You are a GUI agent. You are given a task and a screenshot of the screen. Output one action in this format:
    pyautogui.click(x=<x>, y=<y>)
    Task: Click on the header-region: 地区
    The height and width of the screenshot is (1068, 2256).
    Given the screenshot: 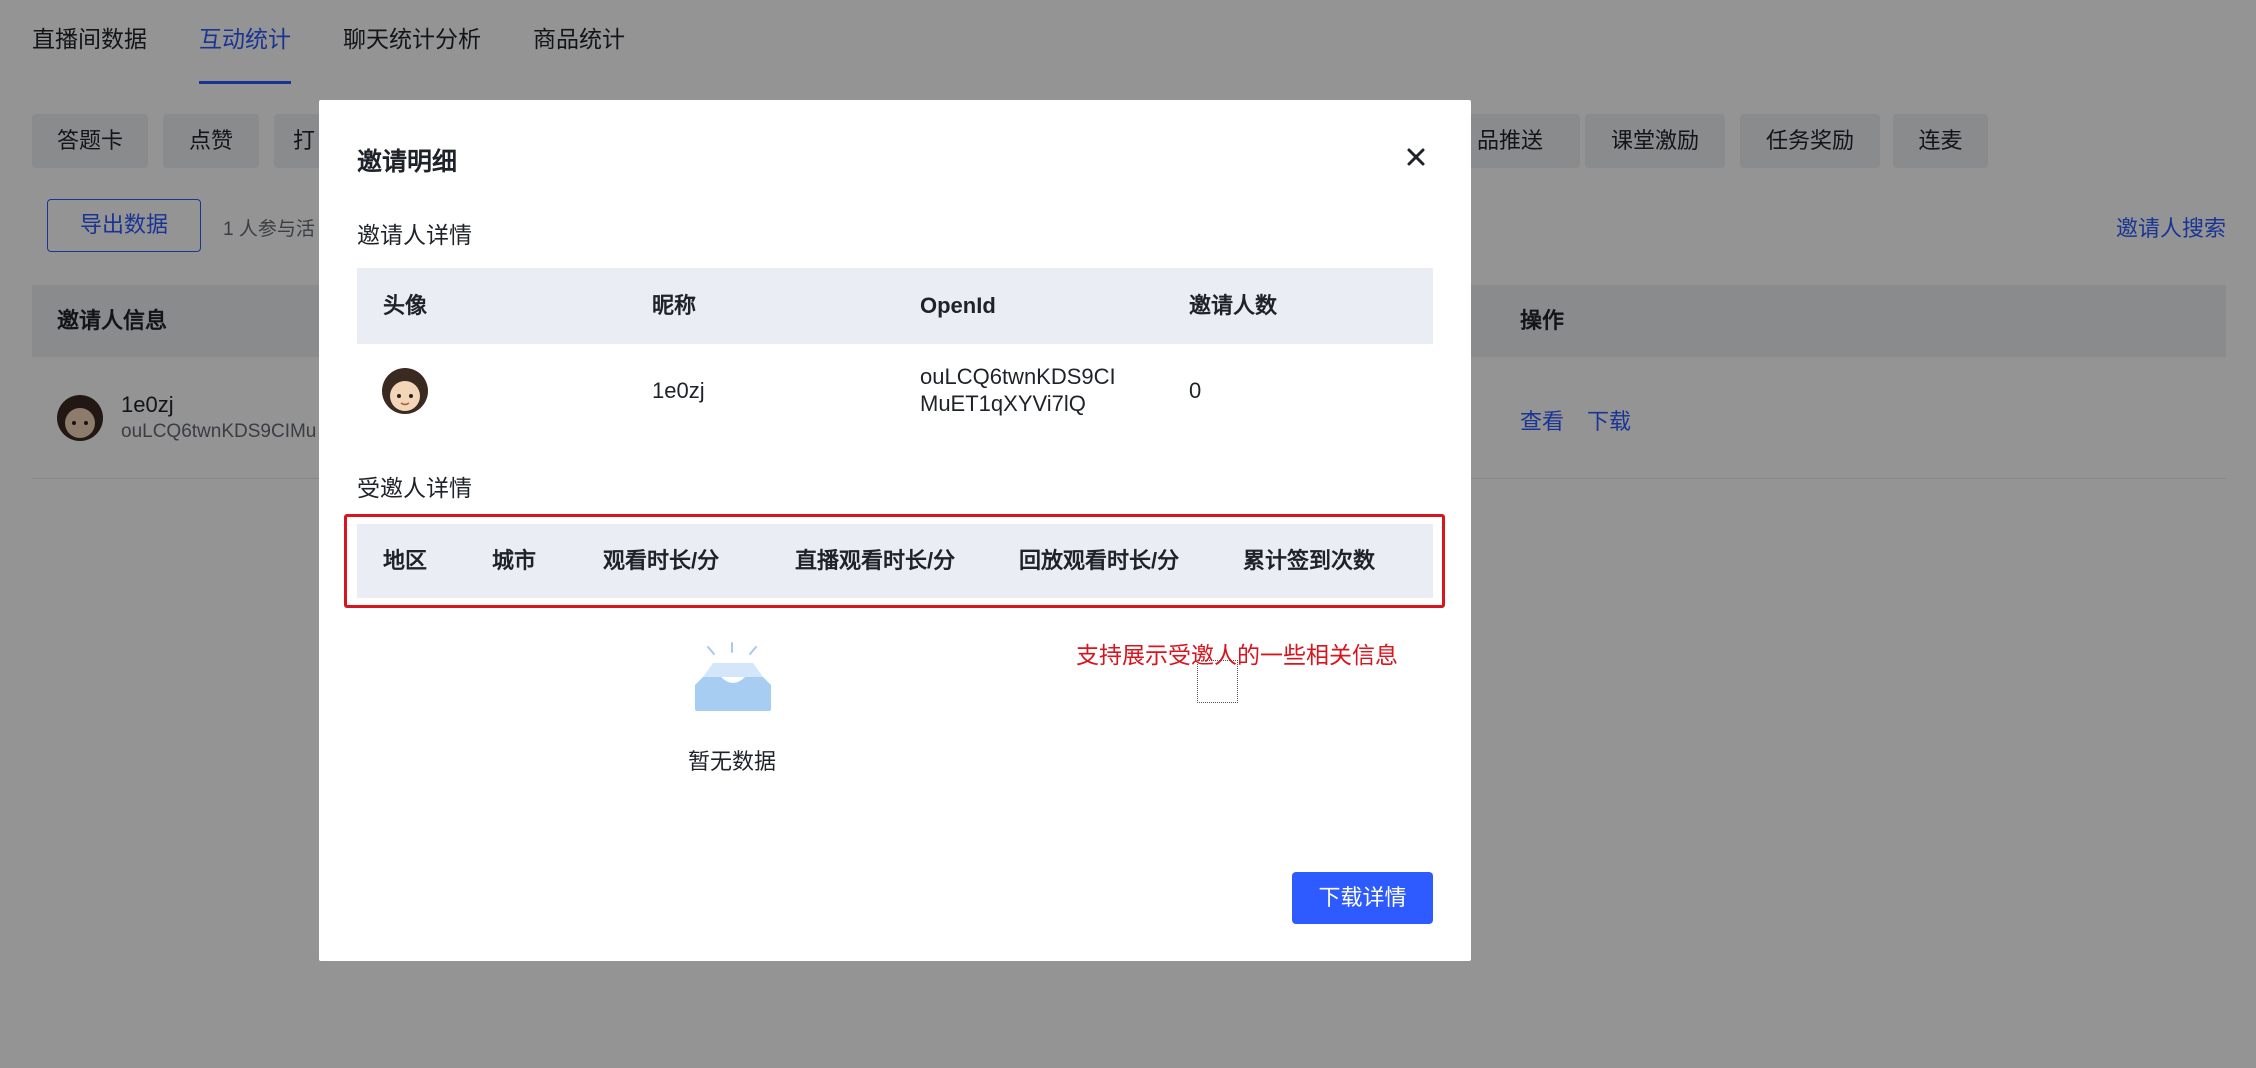 What is the action you would take?
    pyautogui.click(x=405, y=560)
    